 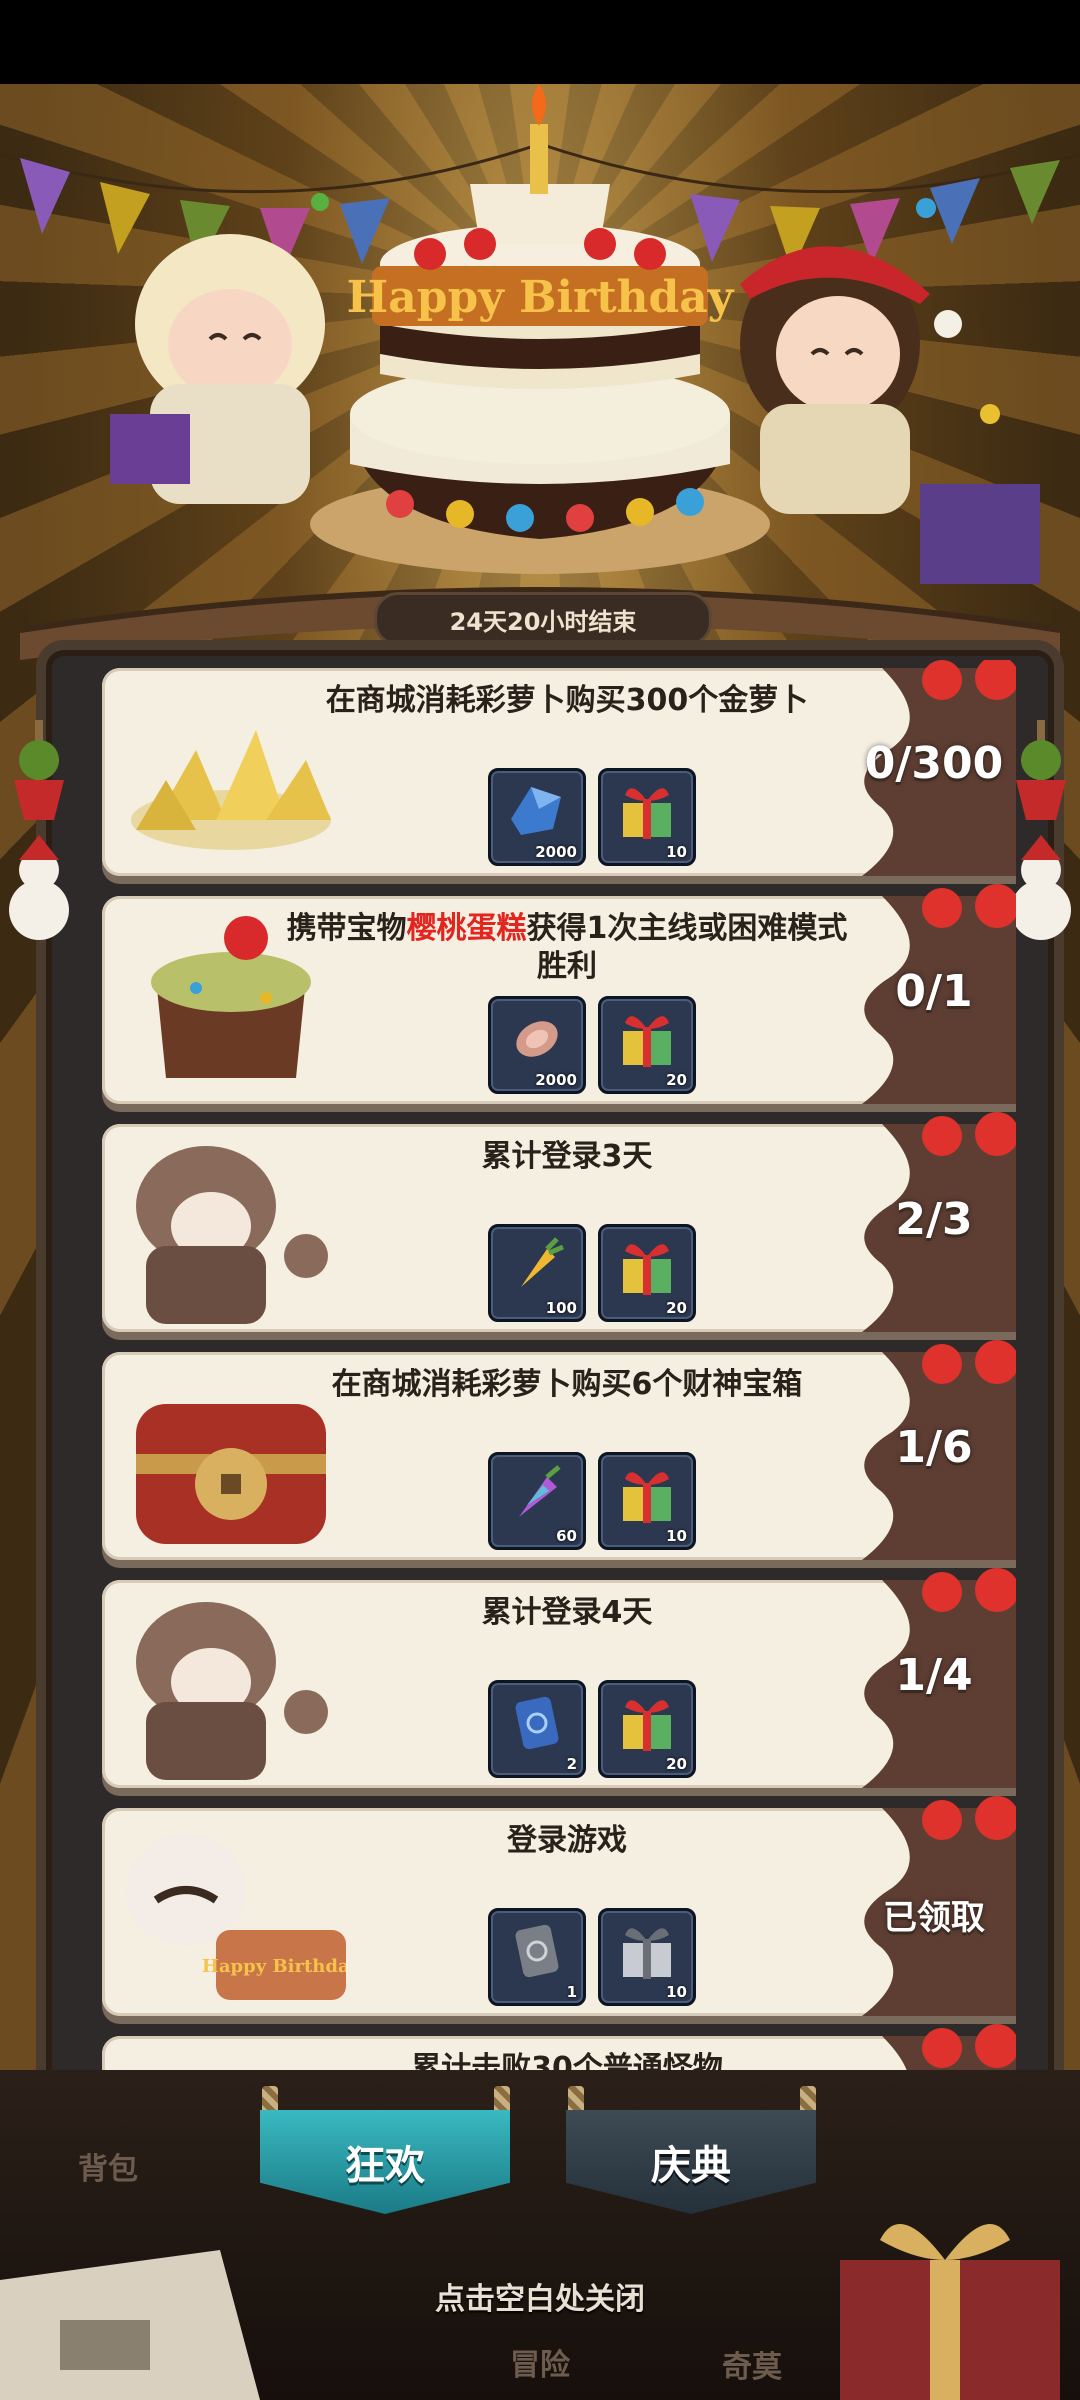 What do you see at coordinates (540, 42) in the screenshot?
I see `status-bar` at bounding box center [540, 42].